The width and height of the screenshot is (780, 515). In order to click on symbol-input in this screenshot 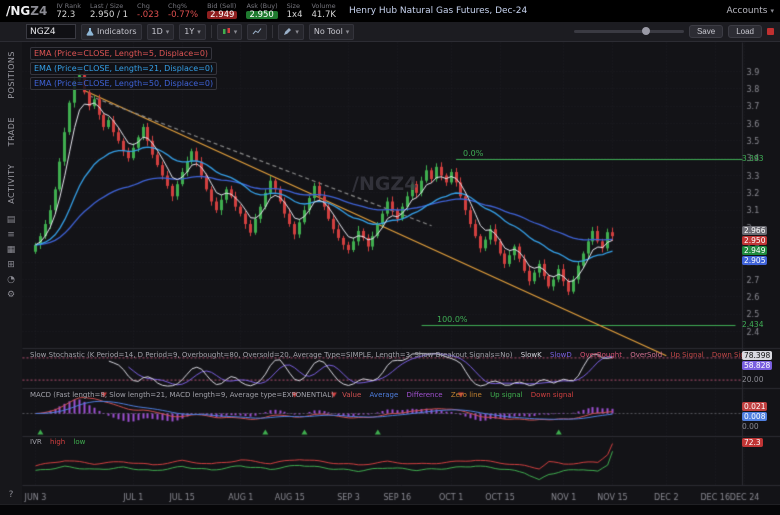, I will do `click(51, 31)`.